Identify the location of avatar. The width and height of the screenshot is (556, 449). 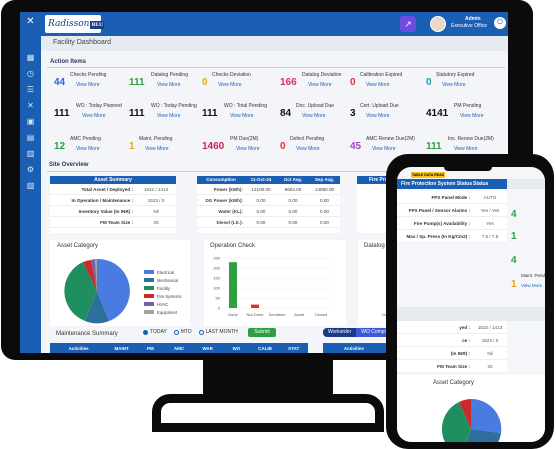
(438, 24).